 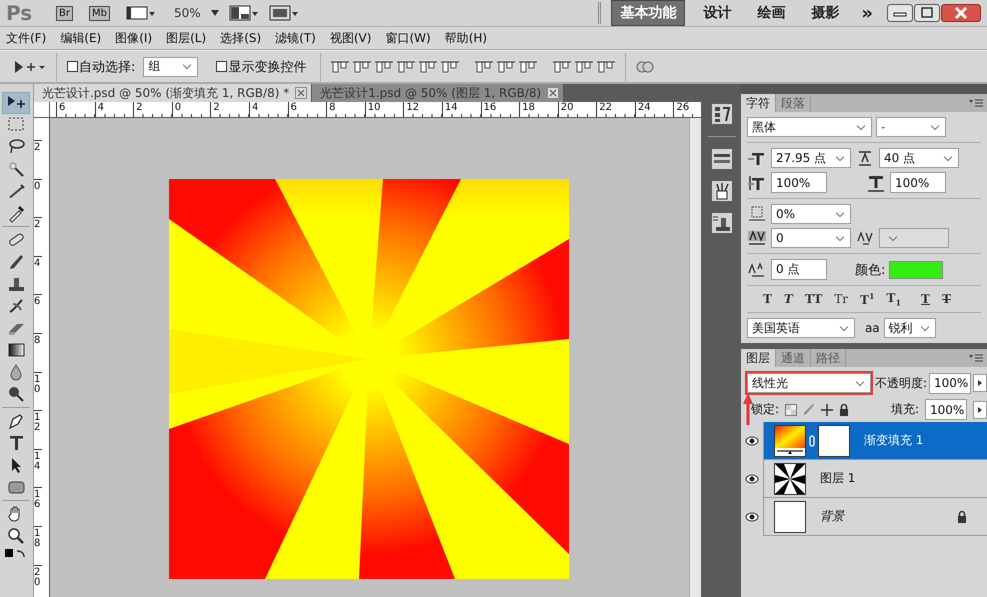 What do you see at coordinates (717, 13) in the screenshot?
I see `workspace-button: 设计` at bounding box center [717, 13].